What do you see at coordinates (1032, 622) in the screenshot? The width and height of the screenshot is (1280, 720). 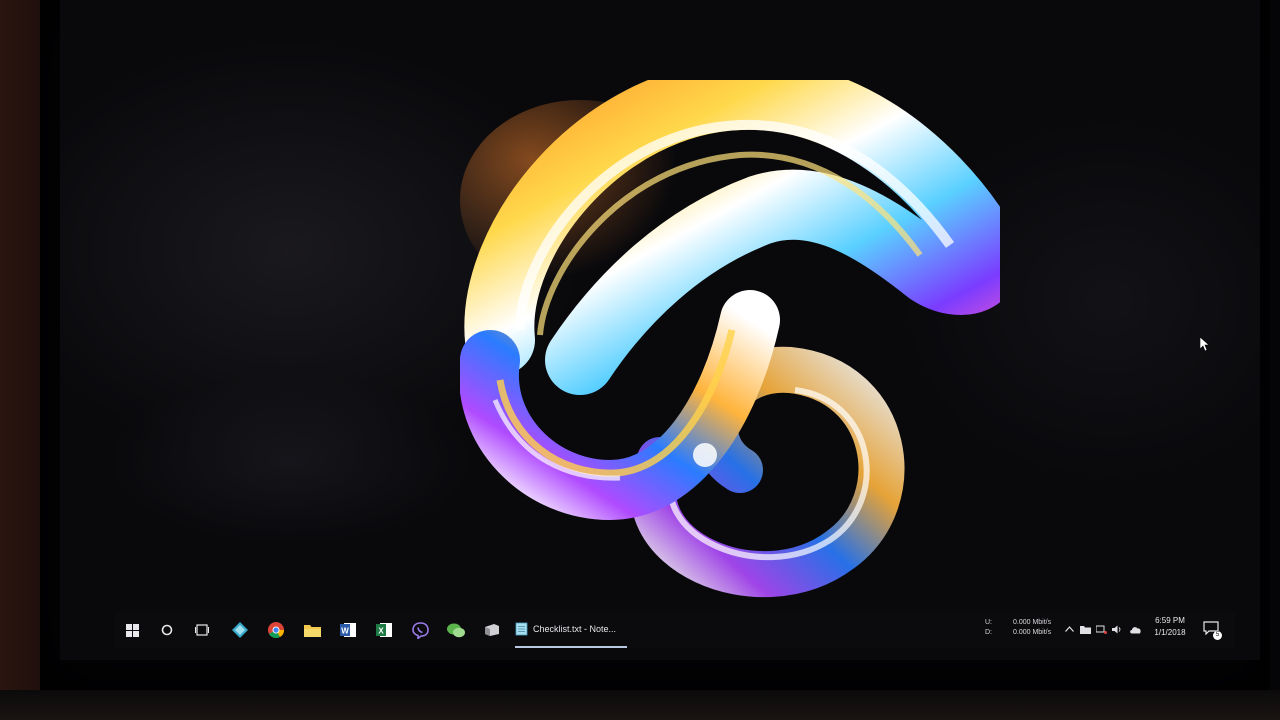 I see `upload-value: 0.000 Mbit/s` at bounding box center [1032, 622].